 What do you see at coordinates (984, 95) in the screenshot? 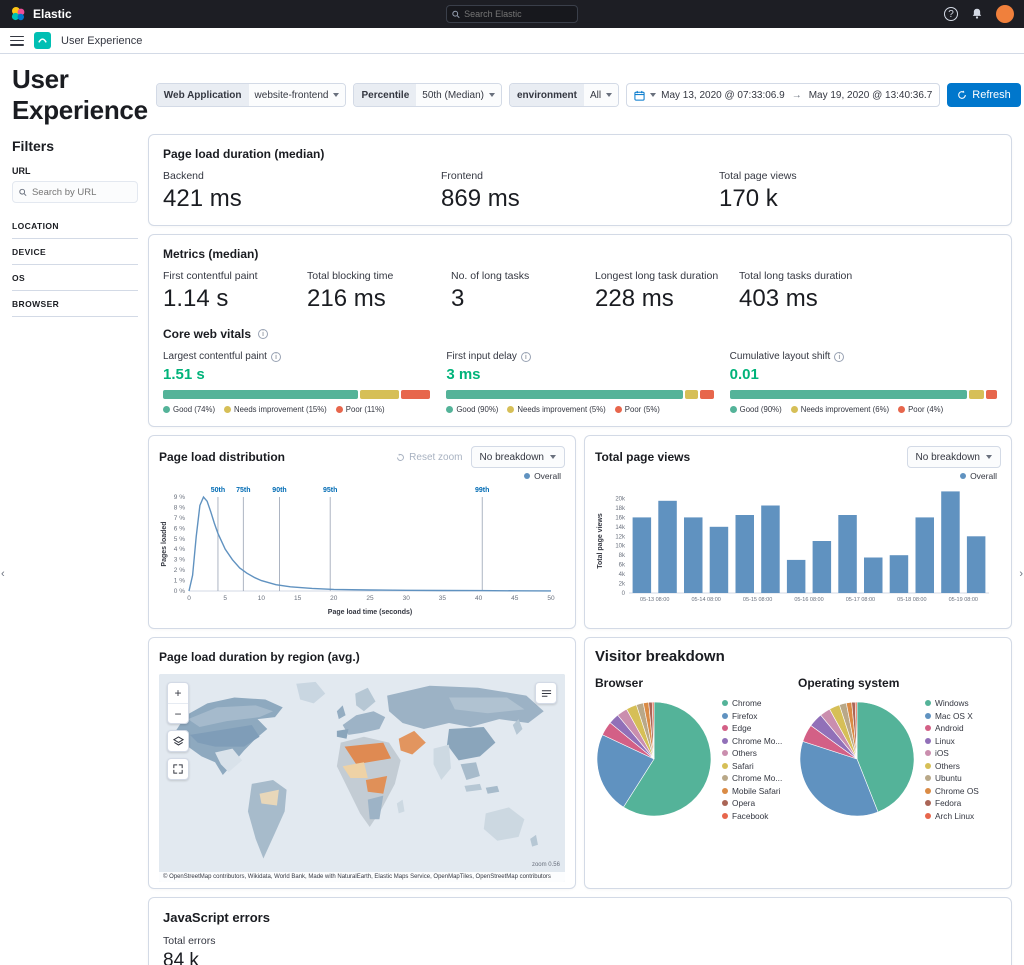
I see `refresh-button: Refresh` at bounding box center [984, 95].